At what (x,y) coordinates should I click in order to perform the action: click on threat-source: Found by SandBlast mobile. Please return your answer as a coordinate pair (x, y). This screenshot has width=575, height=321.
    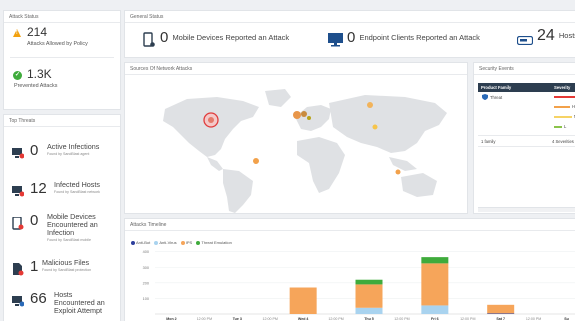
    Looking at the image, I should click on (69, 240).